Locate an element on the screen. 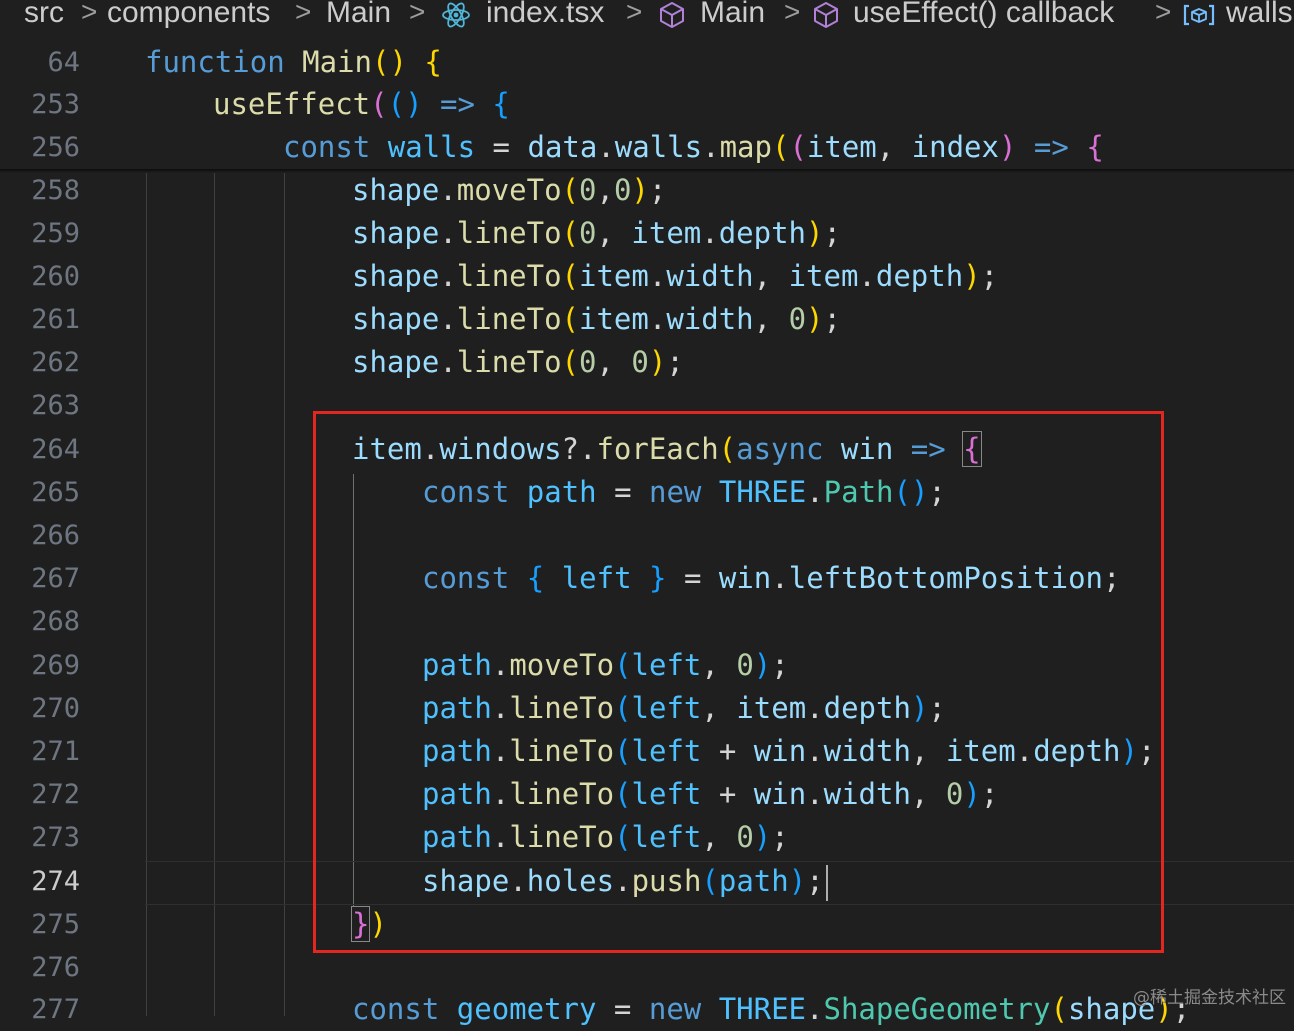  code-line: 269 path.moveTo(left, 0); is located at coordinates (647, 665).